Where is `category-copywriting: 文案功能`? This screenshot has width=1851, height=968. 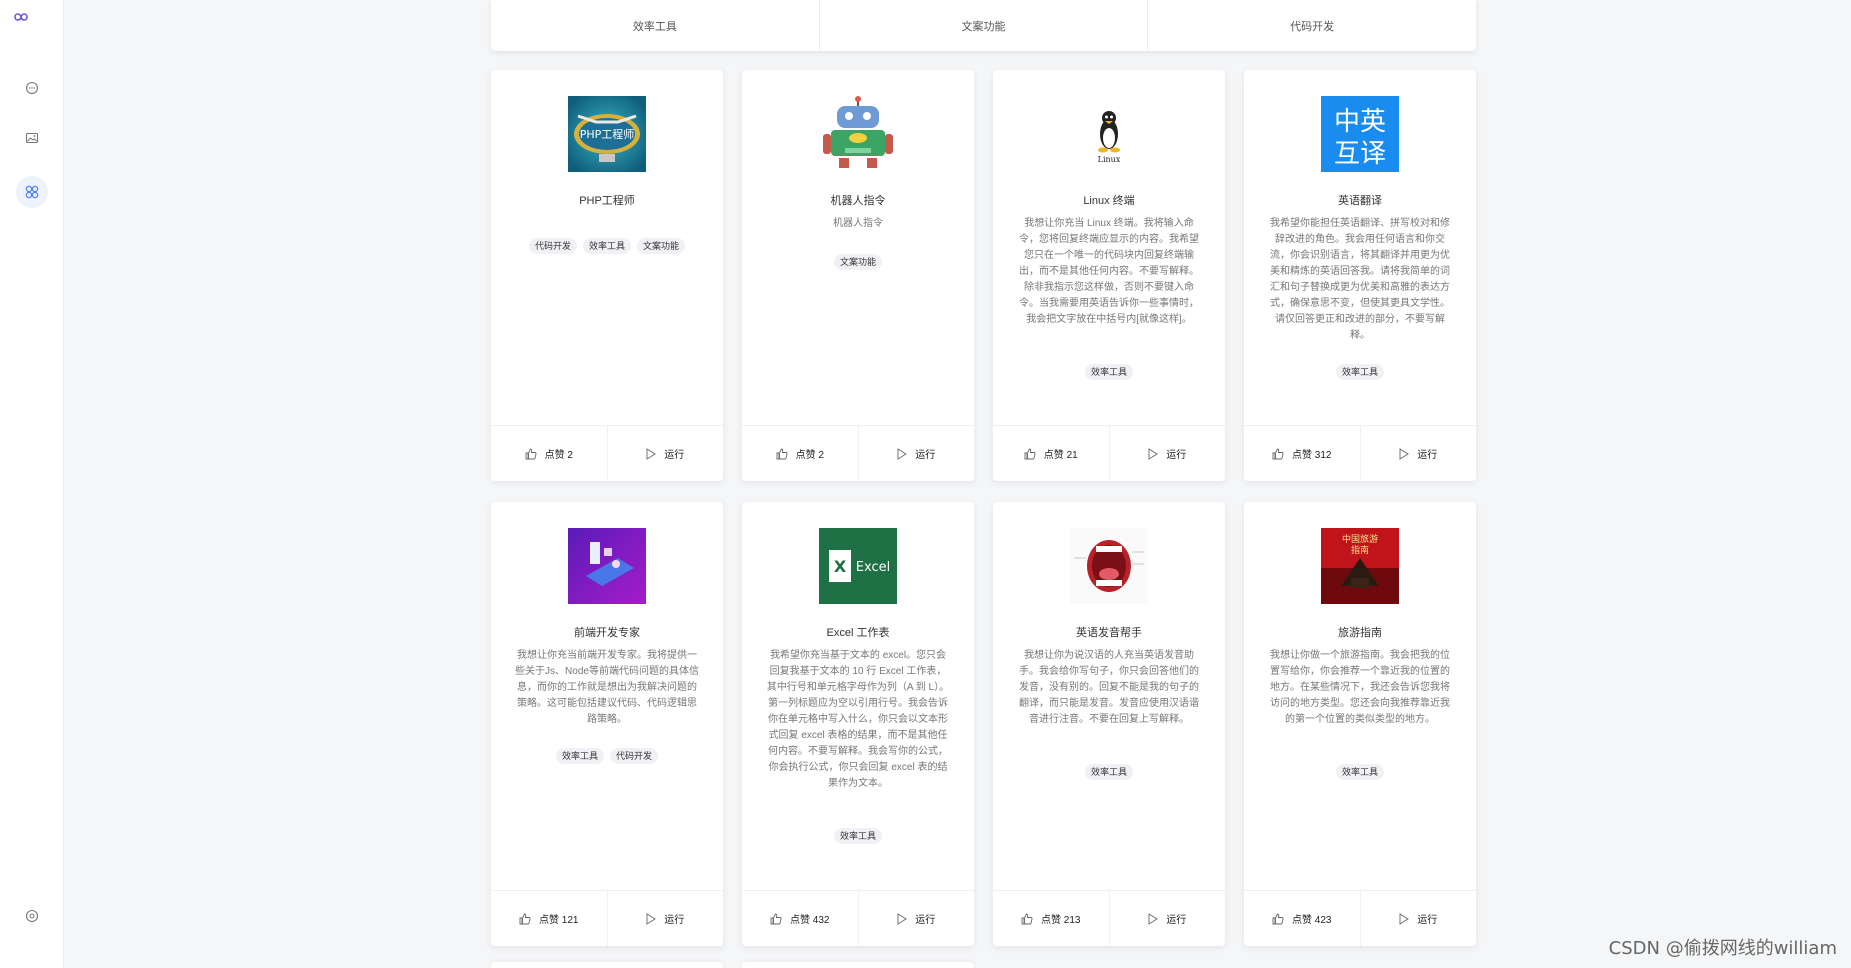
category-copywriting: 文案功能 is located at coordinates (983, 25).